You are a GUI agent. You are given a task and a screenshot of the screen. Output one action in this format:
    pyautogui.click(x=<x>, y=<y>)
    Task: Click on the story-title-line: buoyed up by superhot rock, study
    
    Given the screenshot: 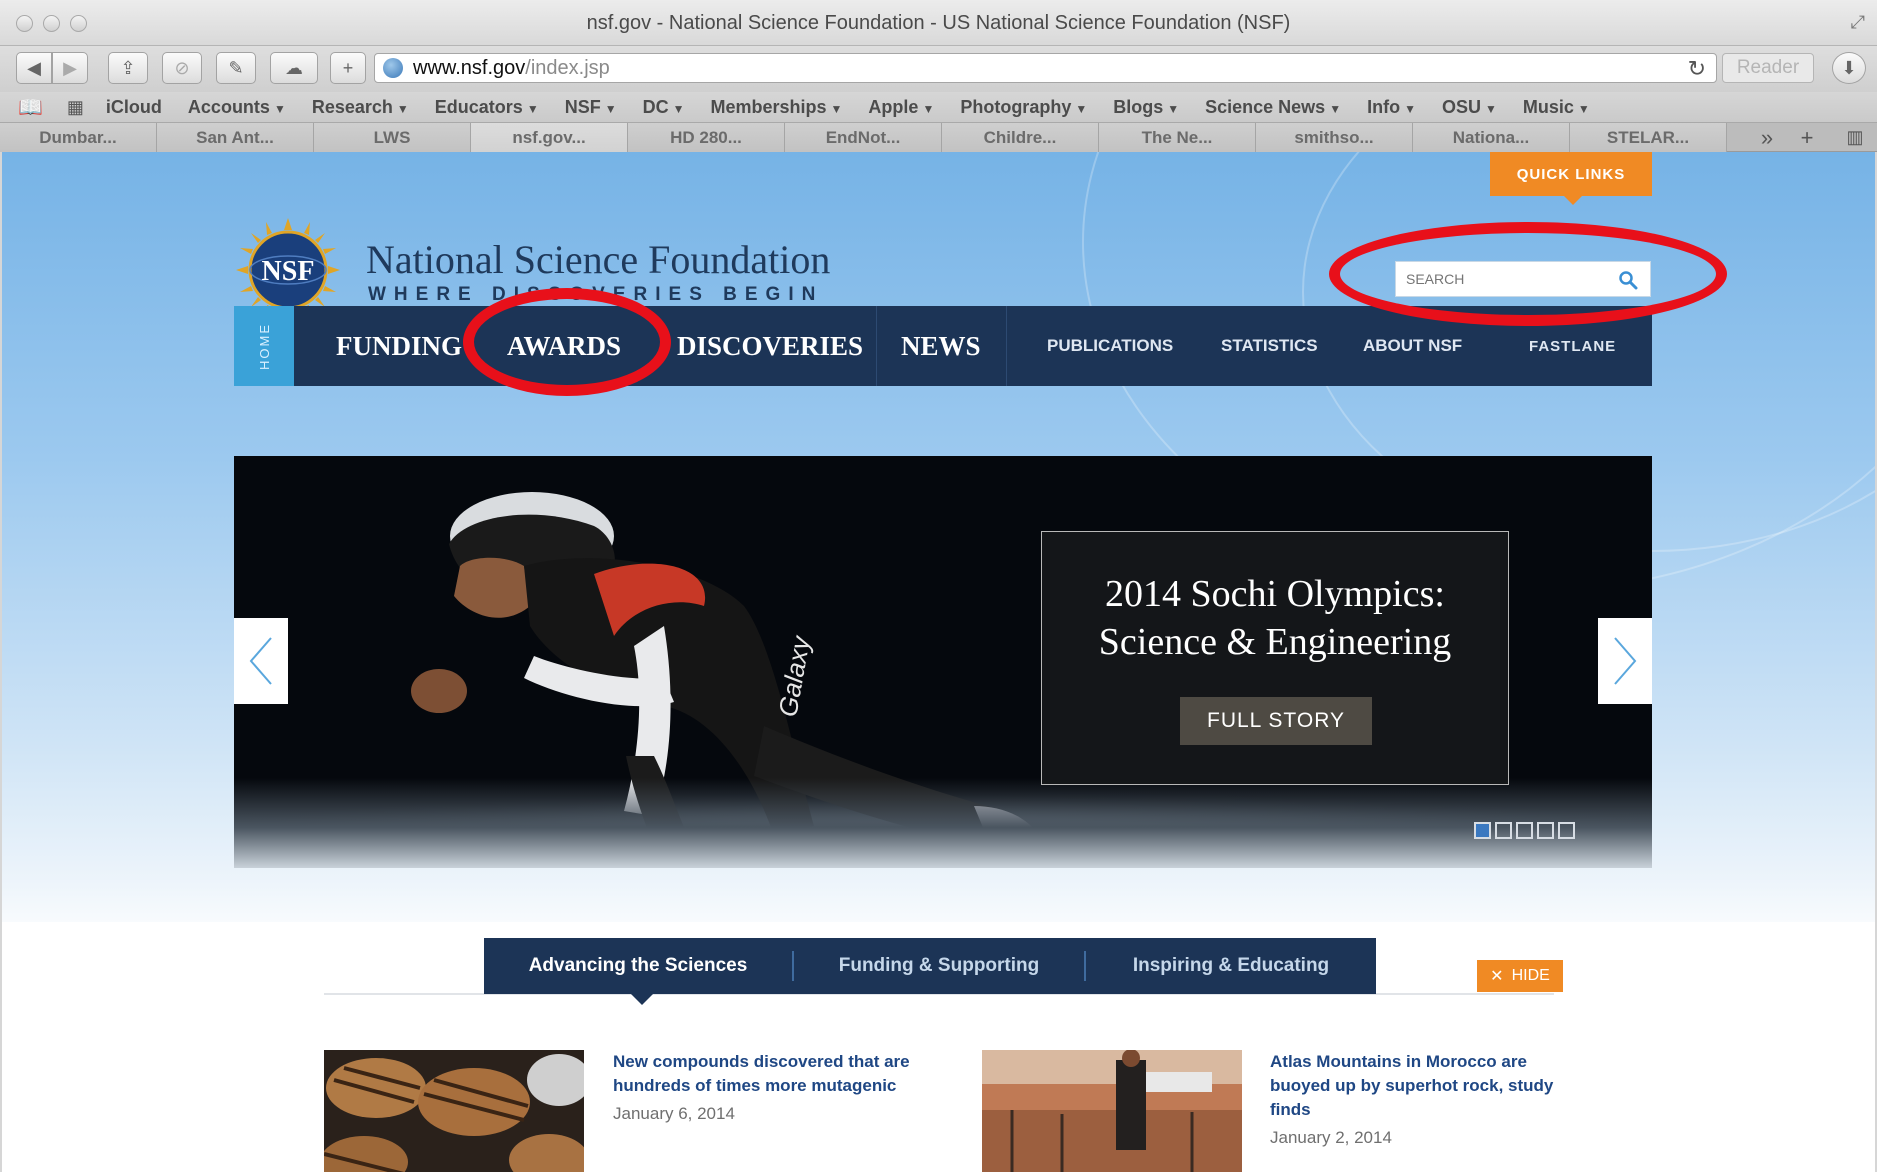 What is the action you would take?
    pyautogui.click(x=1412, y=1085)
    